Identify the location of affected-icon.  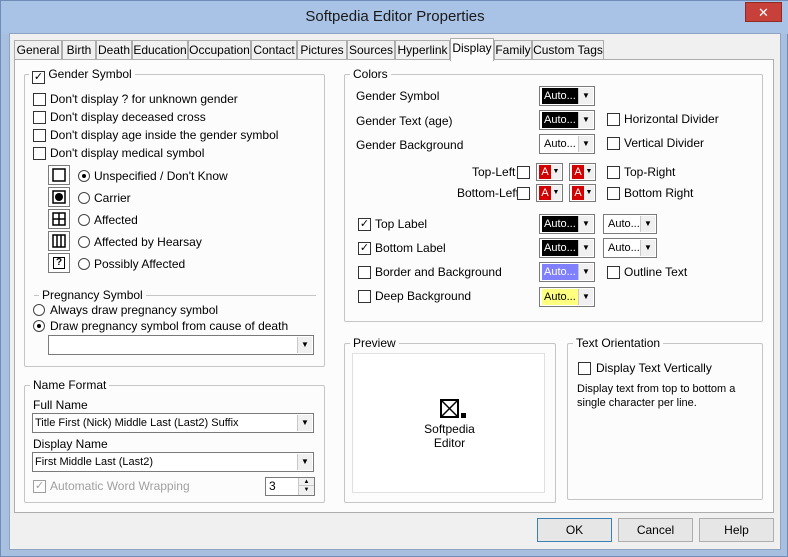
(59, 219).